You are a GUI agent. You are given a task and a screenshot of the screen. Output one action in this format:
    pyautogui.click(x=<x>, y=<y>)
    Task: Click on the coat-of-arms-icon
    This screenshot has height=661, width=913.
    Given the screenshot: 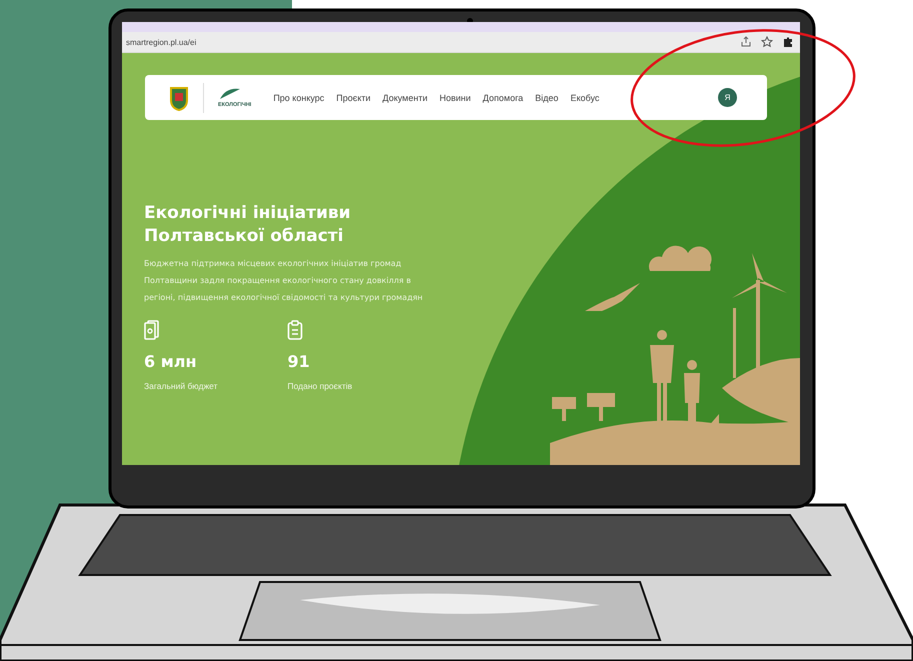 What is the action you would take?
    pyautogui.click(x=179, y=97)
    